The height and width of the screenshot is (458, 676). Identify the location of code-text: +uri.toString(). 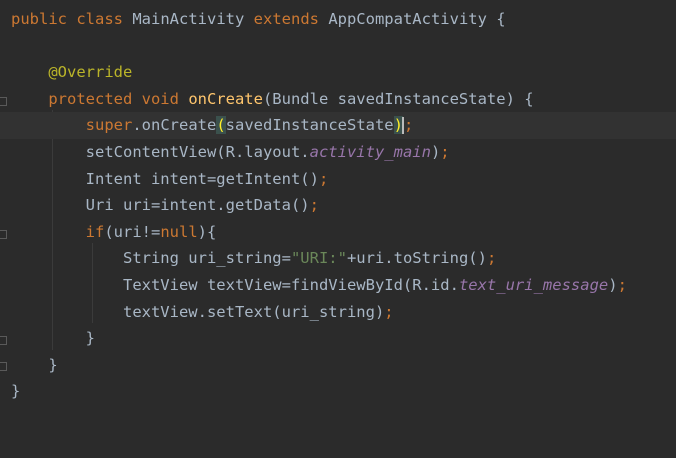
(416, 258).